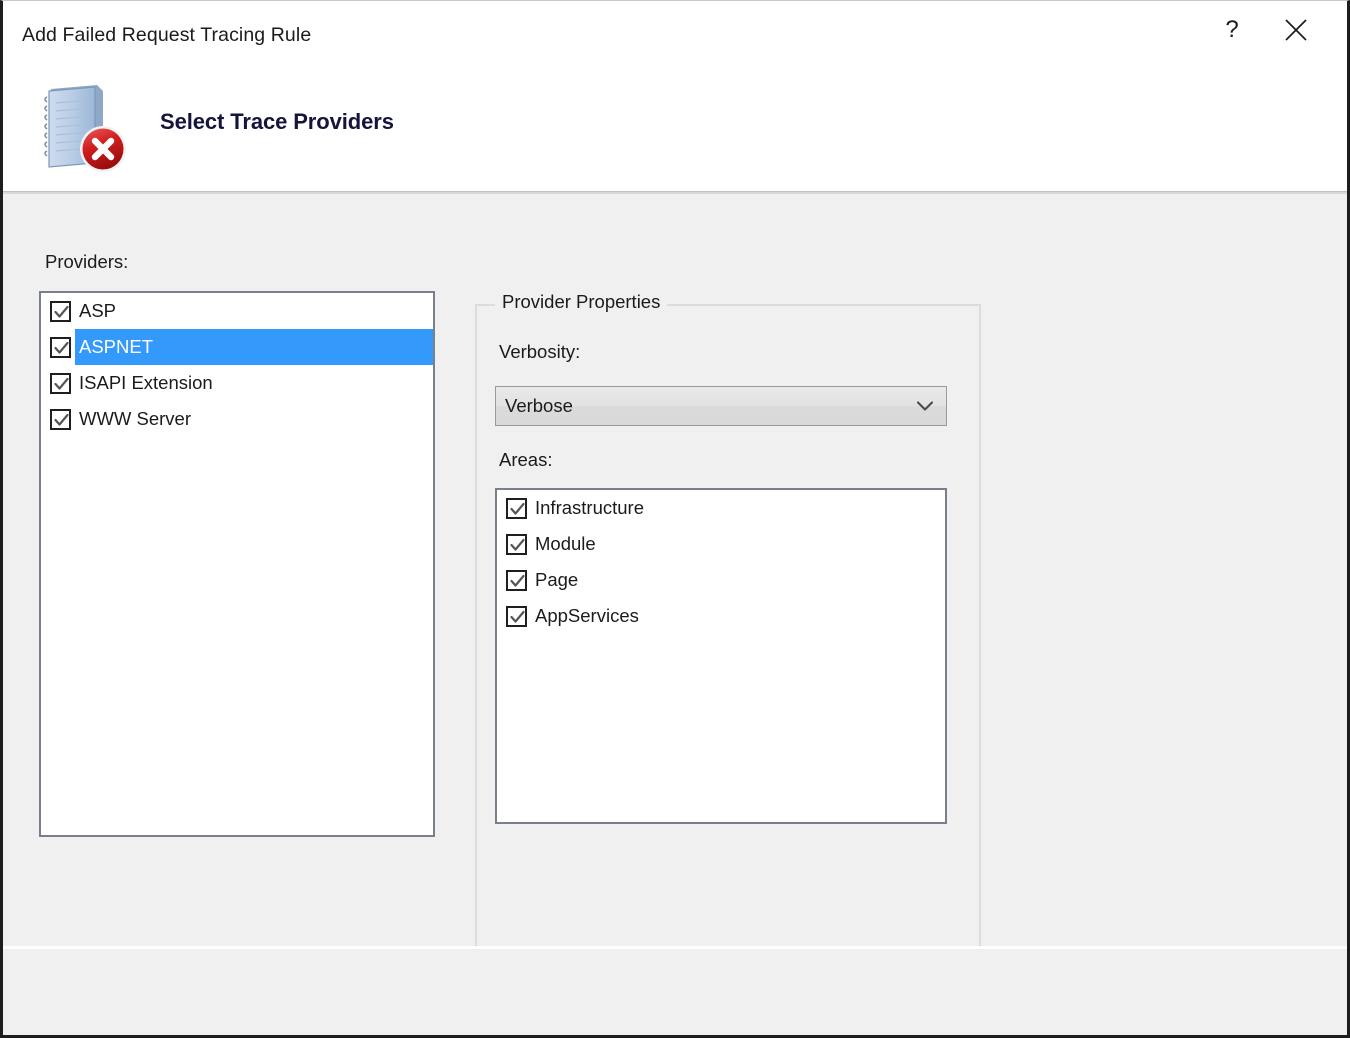 The height and width of the screenshot is (1038, 1350). I want to click on list-item: ISAPI Extension, so click(237, 383).